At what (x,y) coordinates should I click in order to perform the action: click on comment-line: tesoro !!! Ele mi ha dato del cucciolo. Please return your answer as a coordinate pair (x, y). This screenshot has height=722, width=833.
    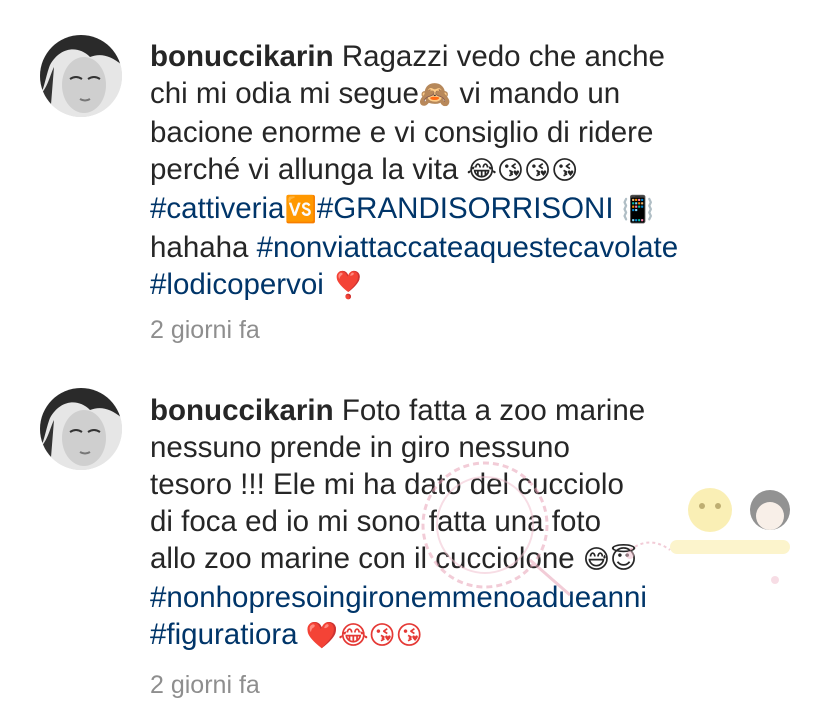
    Looking at the image, I should click on (480, 484).